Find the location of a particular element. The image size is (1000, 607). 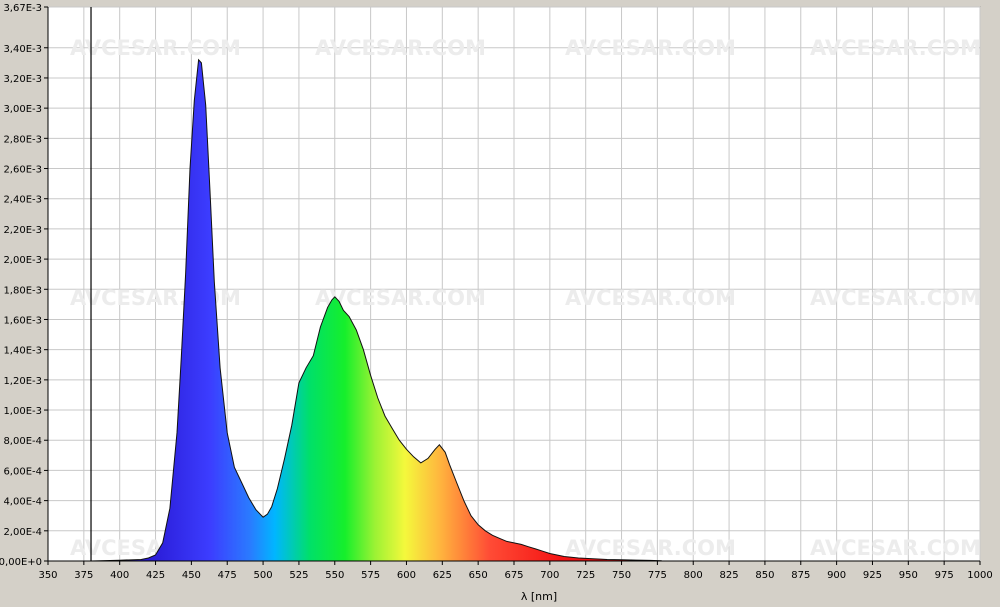

x-tick-label: 950 is located at coordinates (908, 575).